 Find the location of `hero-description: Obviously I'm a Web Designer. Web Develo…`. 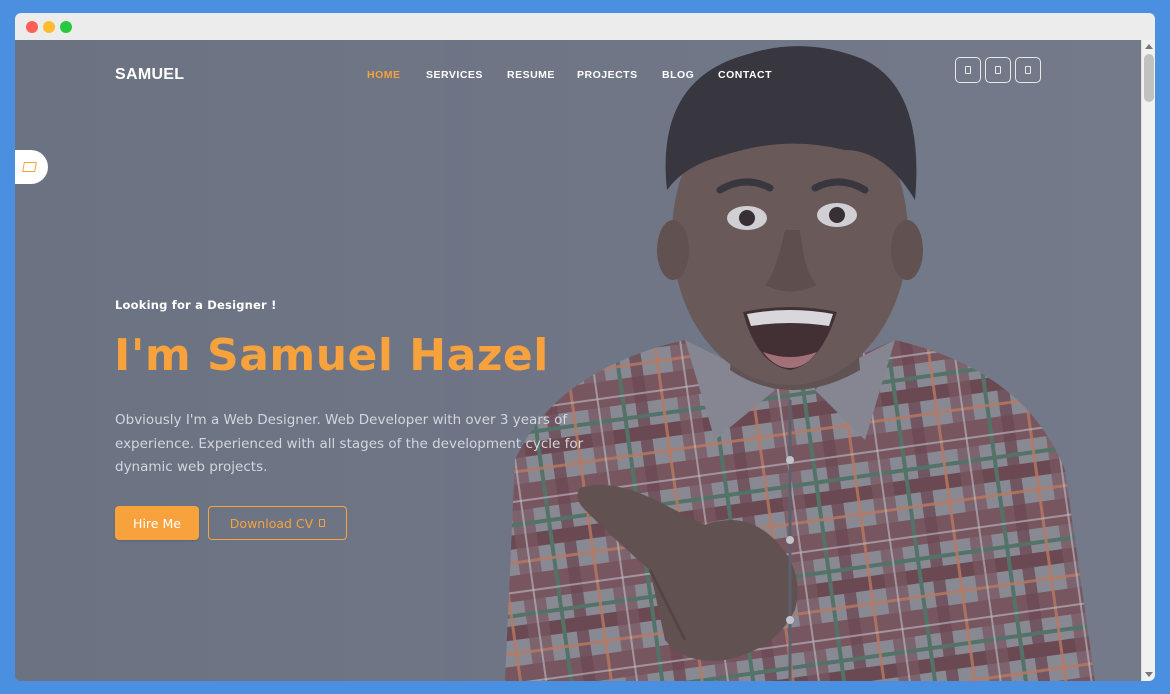

hero-description: Obviously I'm a Web Designer. Web Develo… is located at coordinates (349, 443).